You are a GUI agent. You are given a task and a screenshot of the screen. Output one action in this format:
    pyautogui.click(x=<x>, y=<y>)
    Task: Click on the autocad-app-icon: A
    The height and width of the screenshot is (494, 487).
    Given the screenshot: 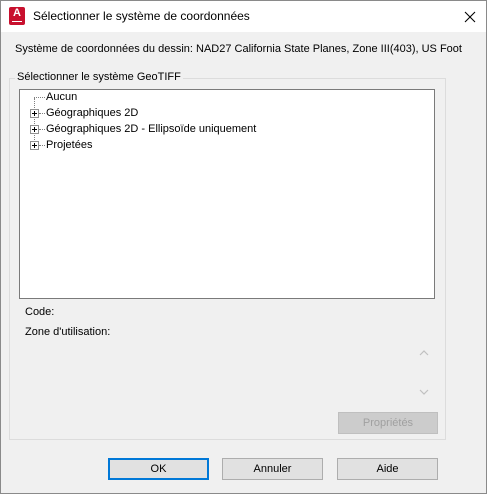 What is the action you would take?
    pyautogui.click(x=17, y=16)
    